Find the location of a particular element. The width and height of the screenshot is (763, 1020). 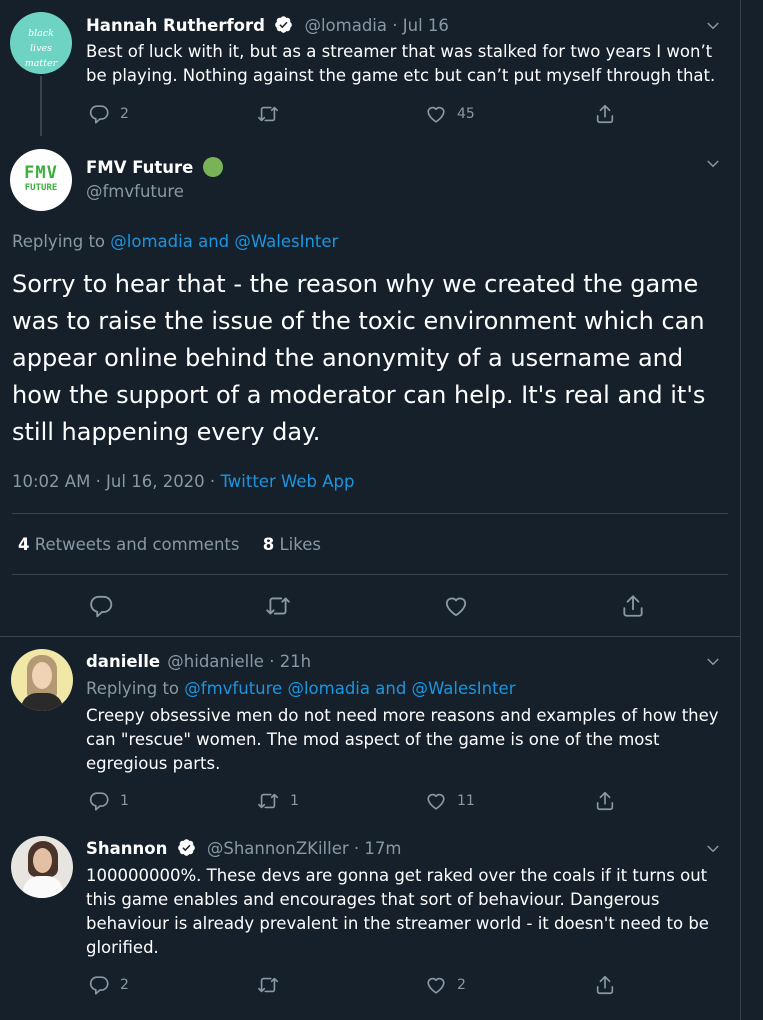

retweets-stat: 4 Retweets and comments is located at coordinates (131, 544).